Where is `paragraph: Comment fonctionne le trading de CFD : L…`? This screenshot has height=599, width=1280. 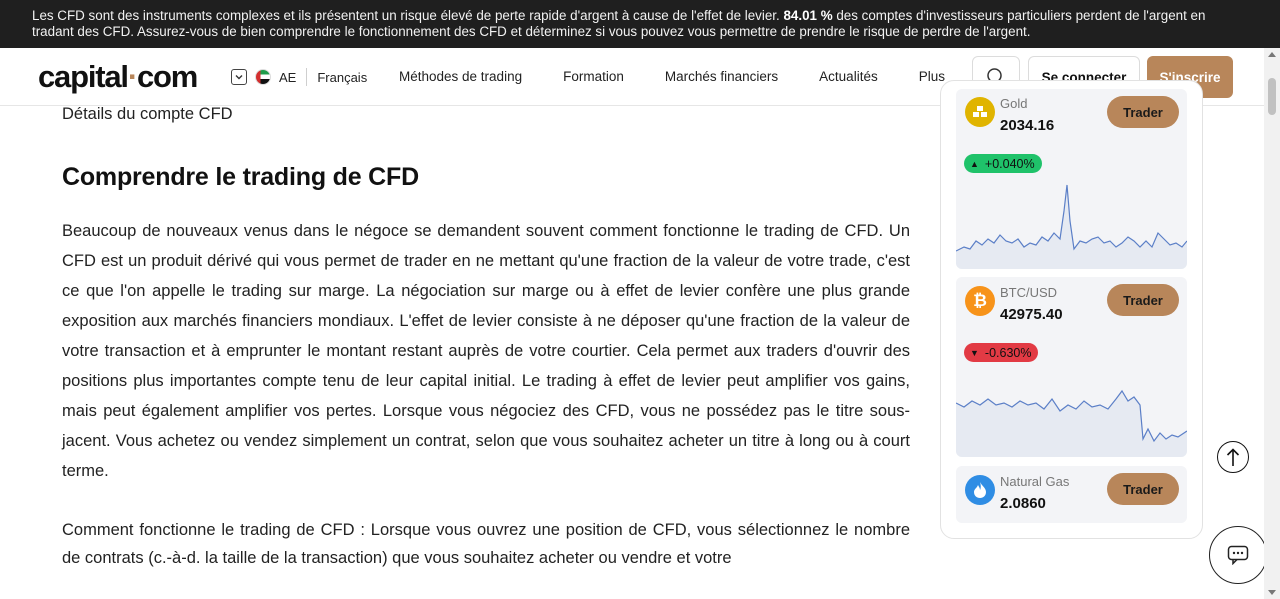 paragraph: Comment fonctionne le trading de CFD : L… is located at coordinates (486, 544).